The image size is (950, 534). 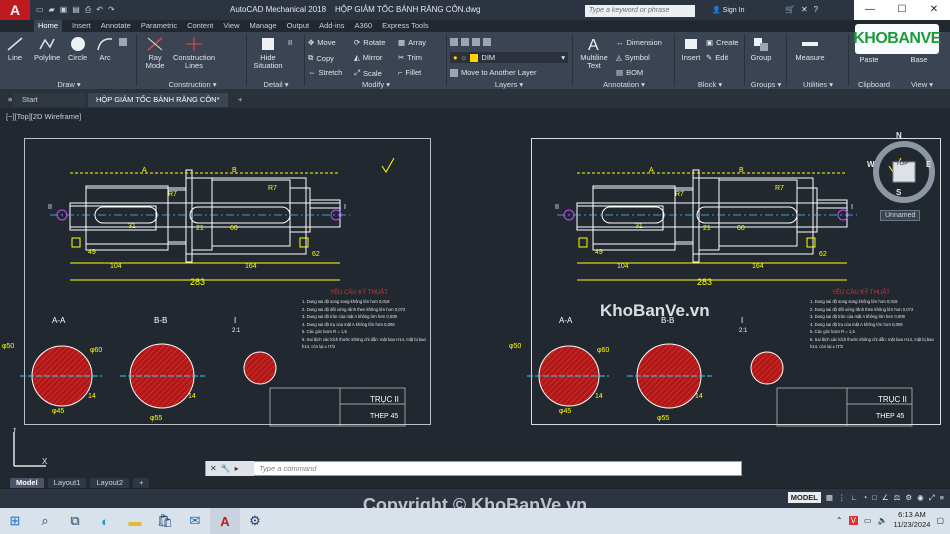 I want to click on scale-tool: ⤢ Scale, so click(x=368, y=73).